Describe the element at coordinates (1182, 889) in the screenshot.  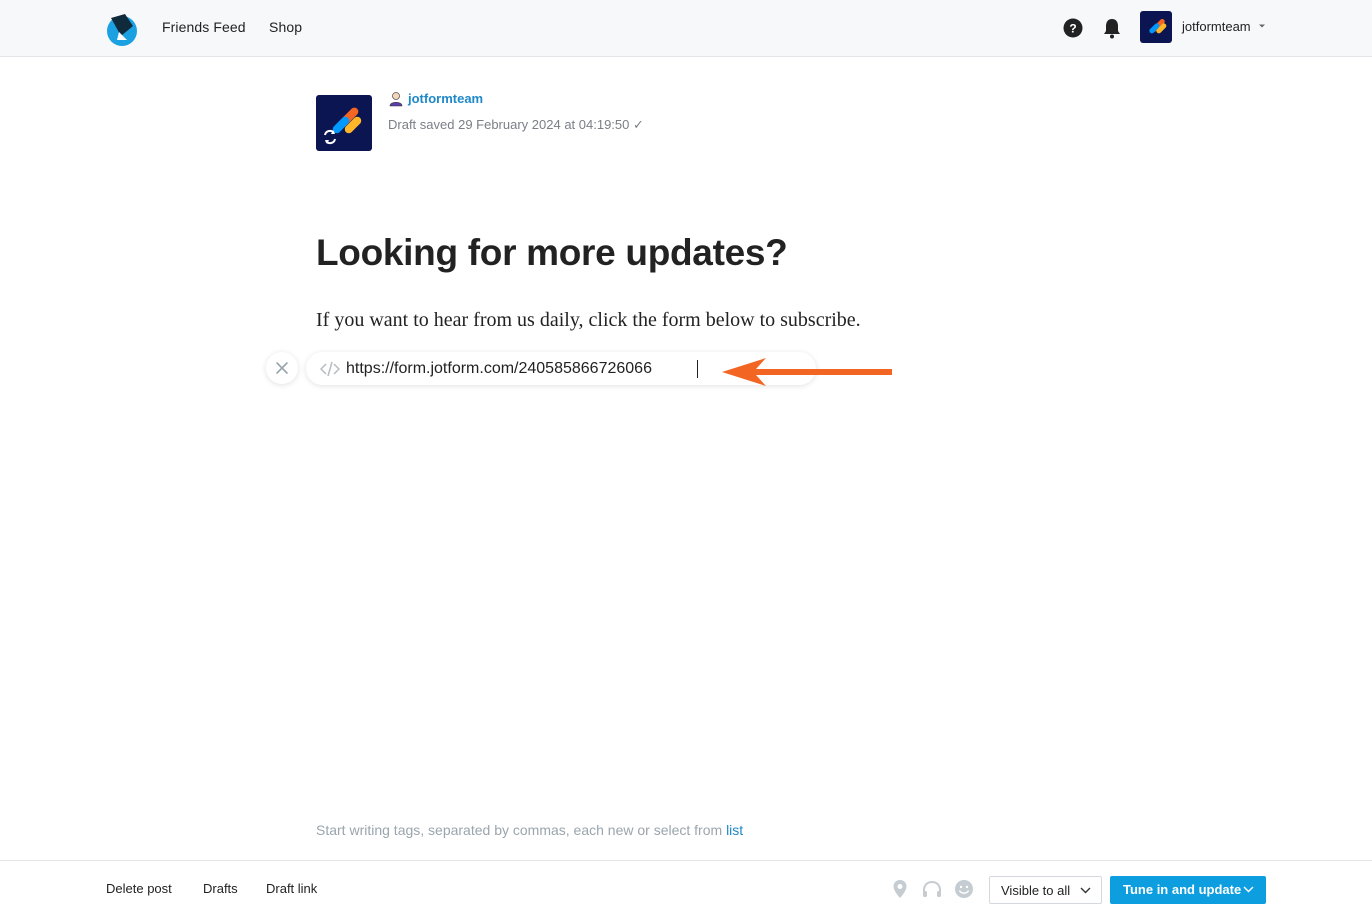
I see `publish-label: Tune in and update` at that location.